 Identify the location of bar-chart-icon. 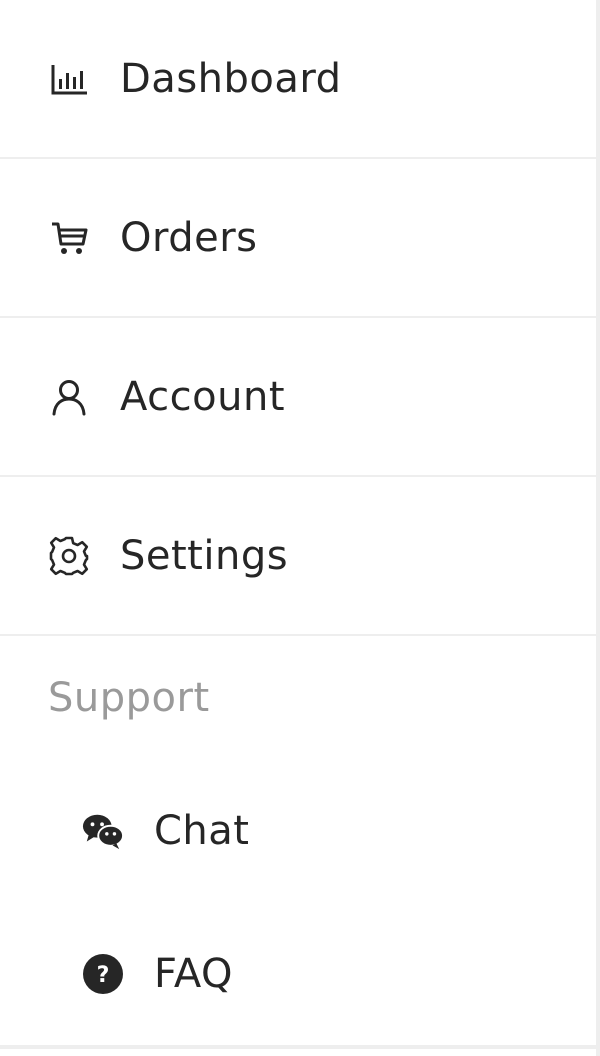
(69, 79).